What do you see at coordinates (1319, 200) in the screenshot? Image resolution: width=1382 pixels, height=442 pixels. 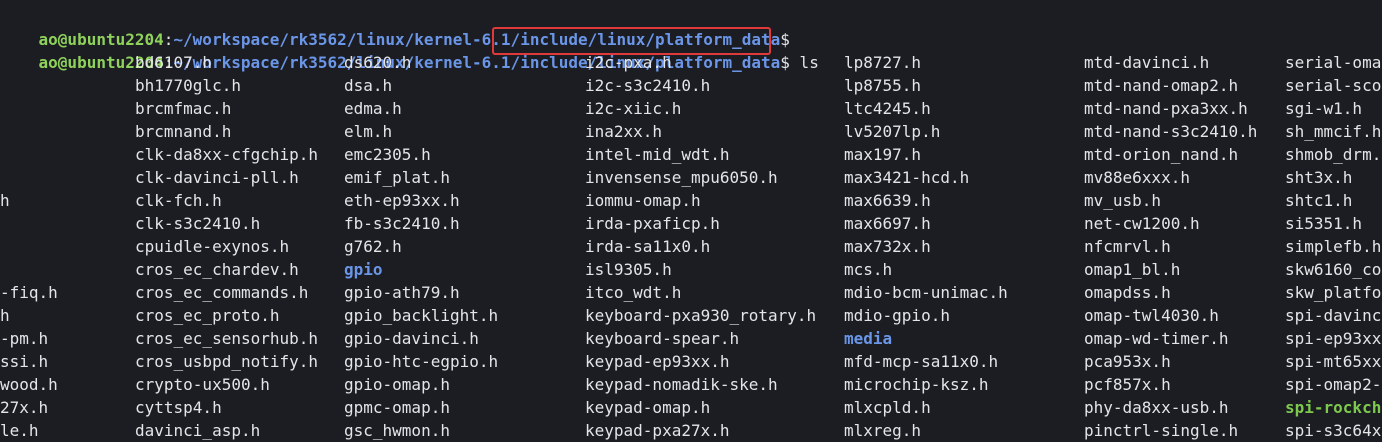 I see `file-entry: shtc1.h` at bounding box center [1319, 200].